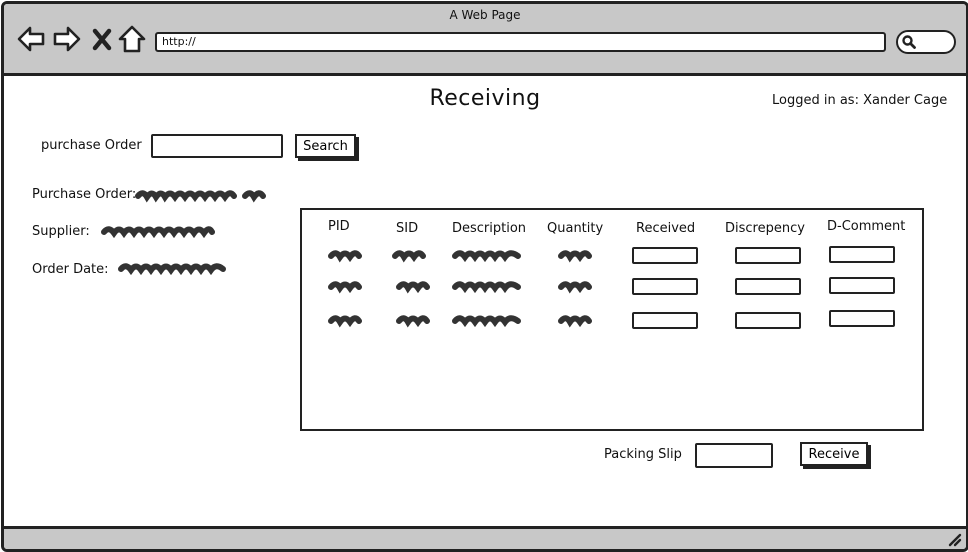 Image resolution: width=968 pixels, height=552 pixels. Describe the element at coordinates (834, 454) in the screenshot. I see `receive-button: Receive` at that location.